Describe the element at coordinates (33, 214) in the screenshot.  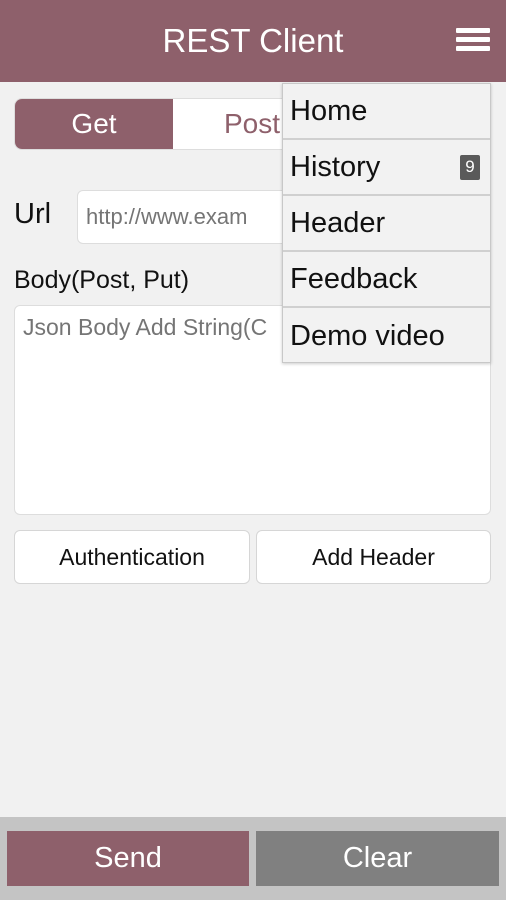
I see `url-label: Url` at that location.